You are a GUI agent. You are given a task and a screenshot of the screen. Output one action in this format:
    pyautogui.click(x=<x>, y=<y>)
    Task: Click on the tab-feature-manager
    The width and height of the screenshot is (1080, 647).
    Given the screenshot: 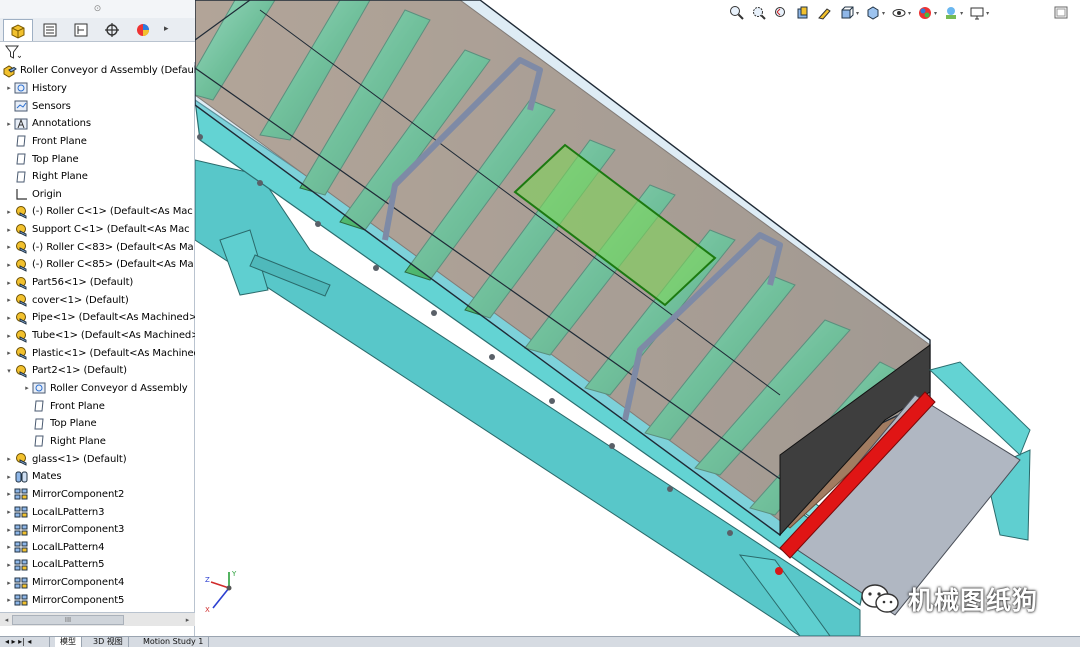 What is the action you would take?
    pyautogui.click(x=18, y=30)
    